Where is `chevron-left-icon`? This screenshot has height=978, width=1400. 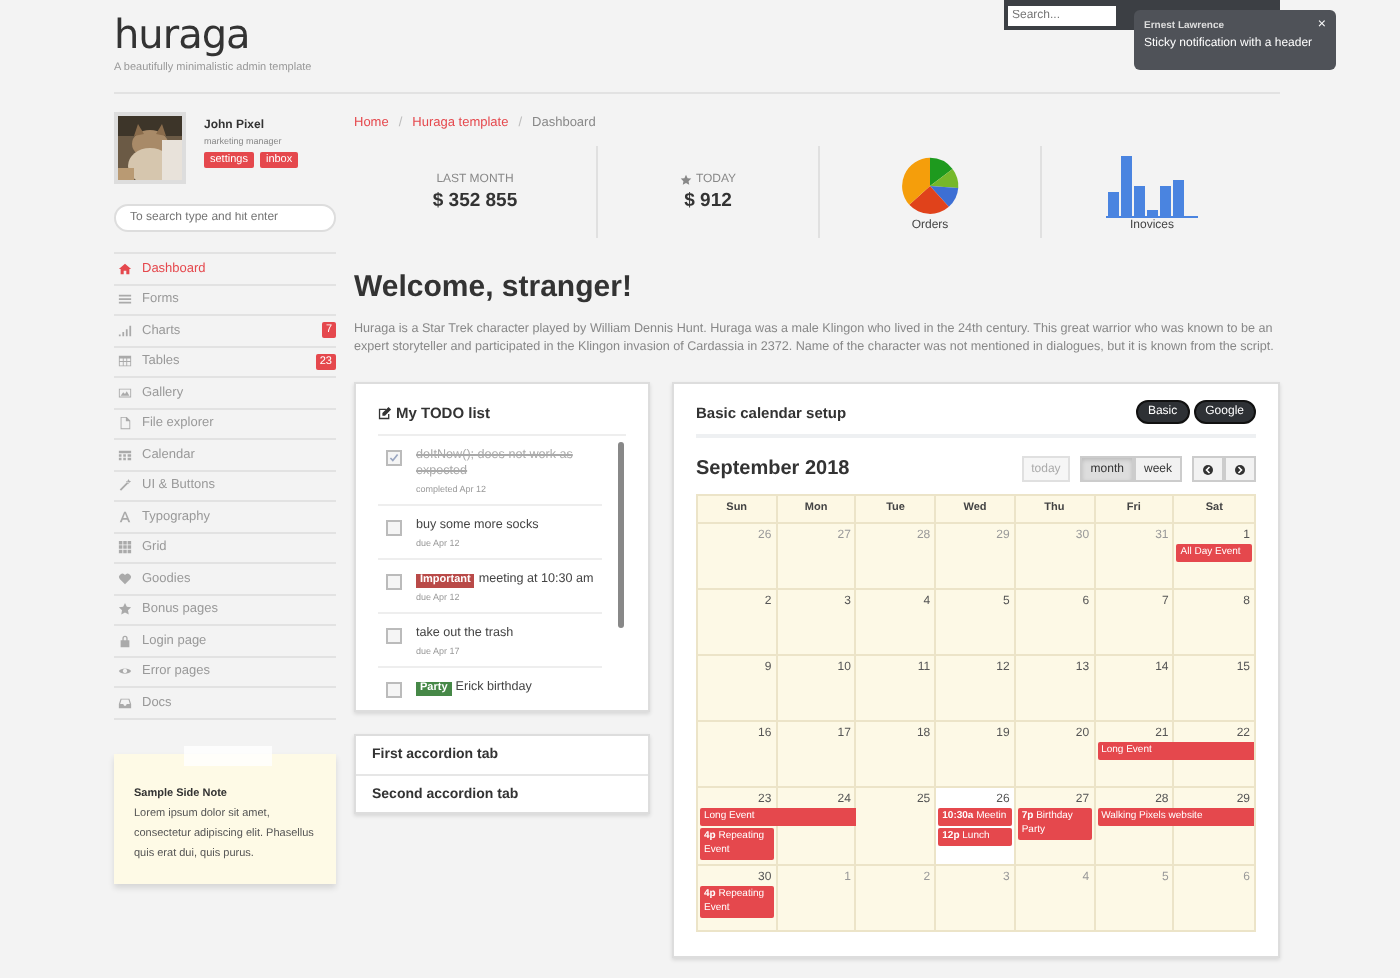 chevron-left-icon is located at coordinates (1208, 469).